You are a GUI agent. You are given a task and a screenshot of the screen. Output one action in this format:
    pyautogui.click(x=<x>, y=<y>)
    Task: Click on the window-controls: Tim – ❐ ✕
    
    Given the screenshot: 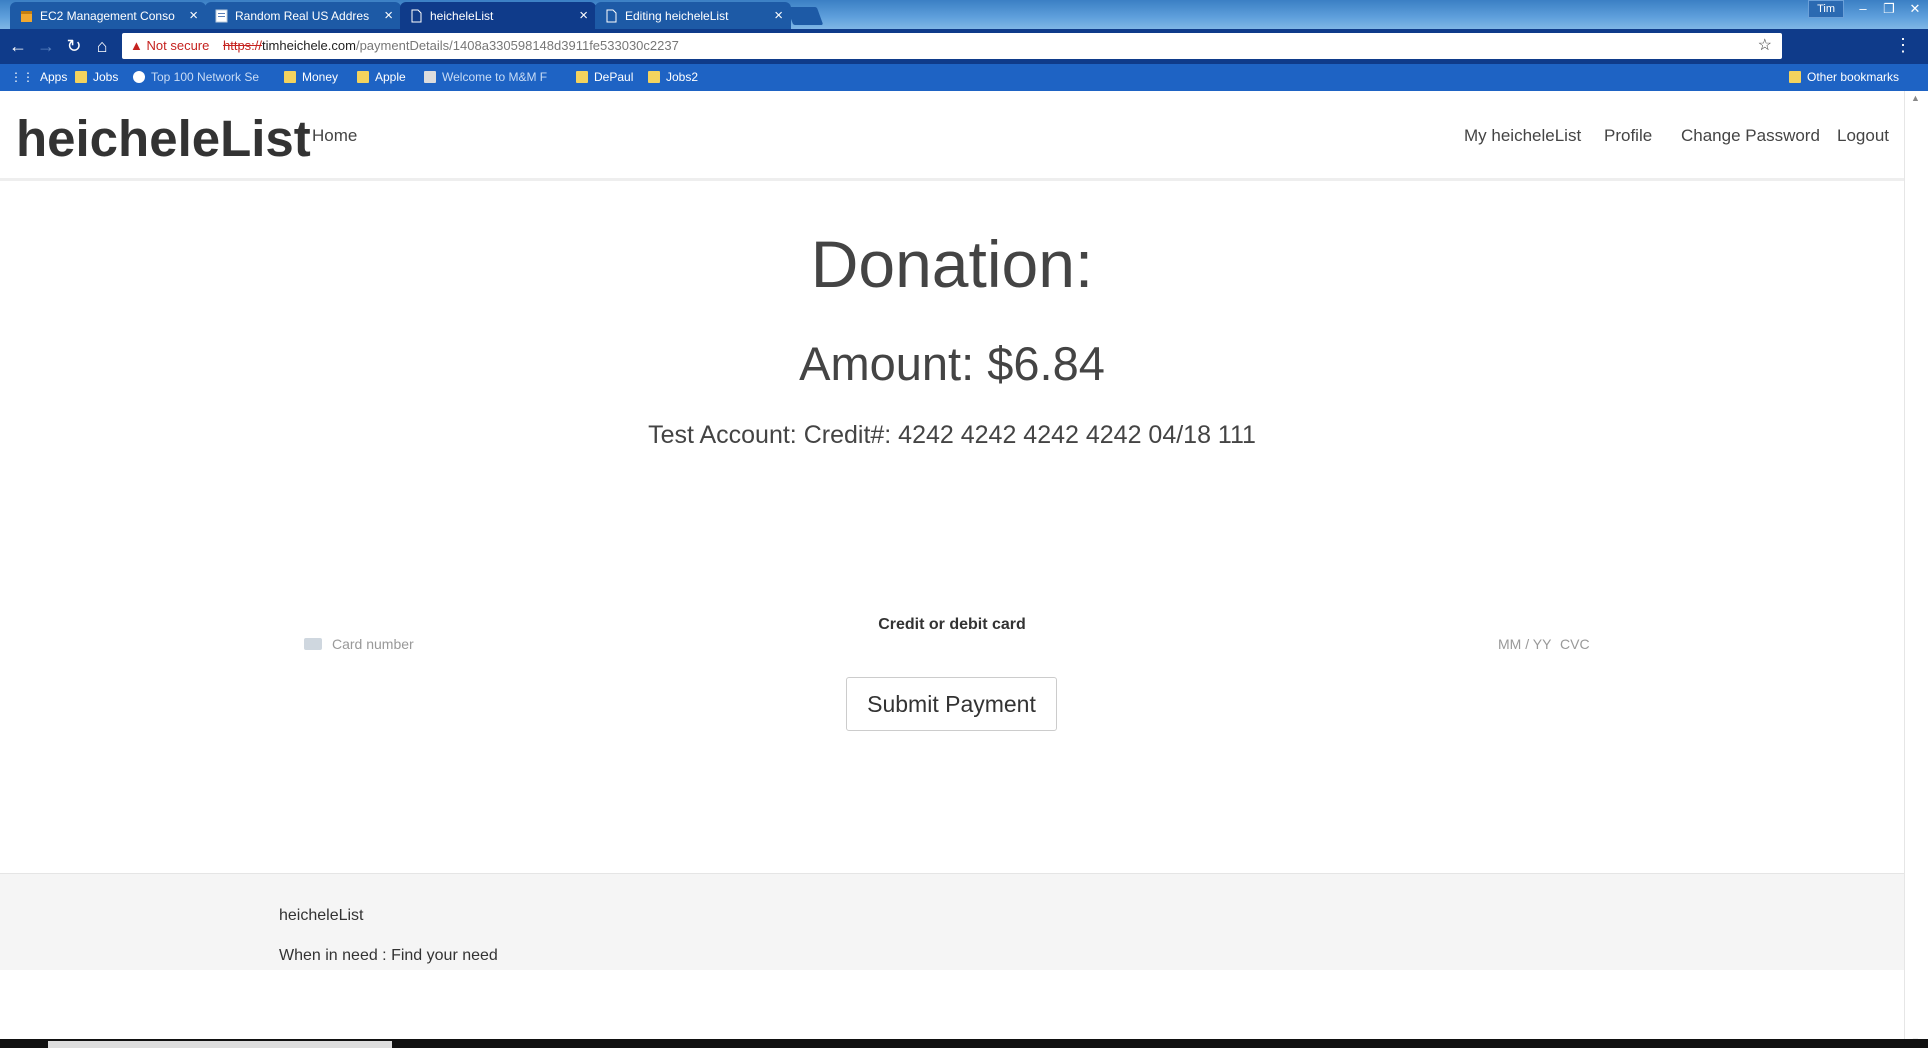 What is the action you would take?
    pyautogui.click(x=1868, y=9)
    